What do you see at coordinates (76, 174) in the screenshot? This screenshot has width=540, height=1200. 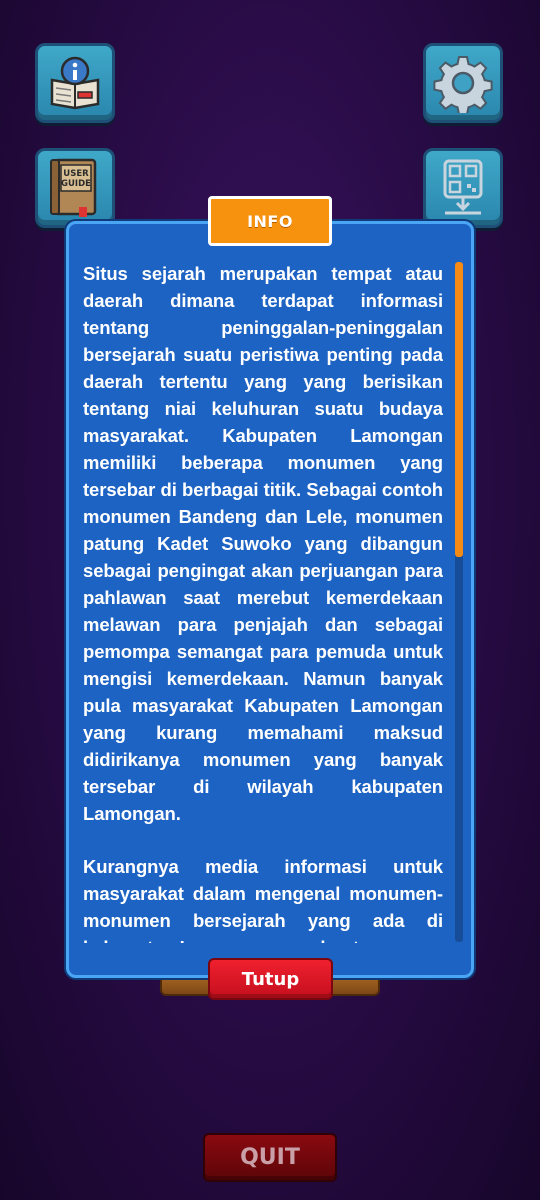 I see `guide-label-line1: USER` at bounding box center [76, 174].